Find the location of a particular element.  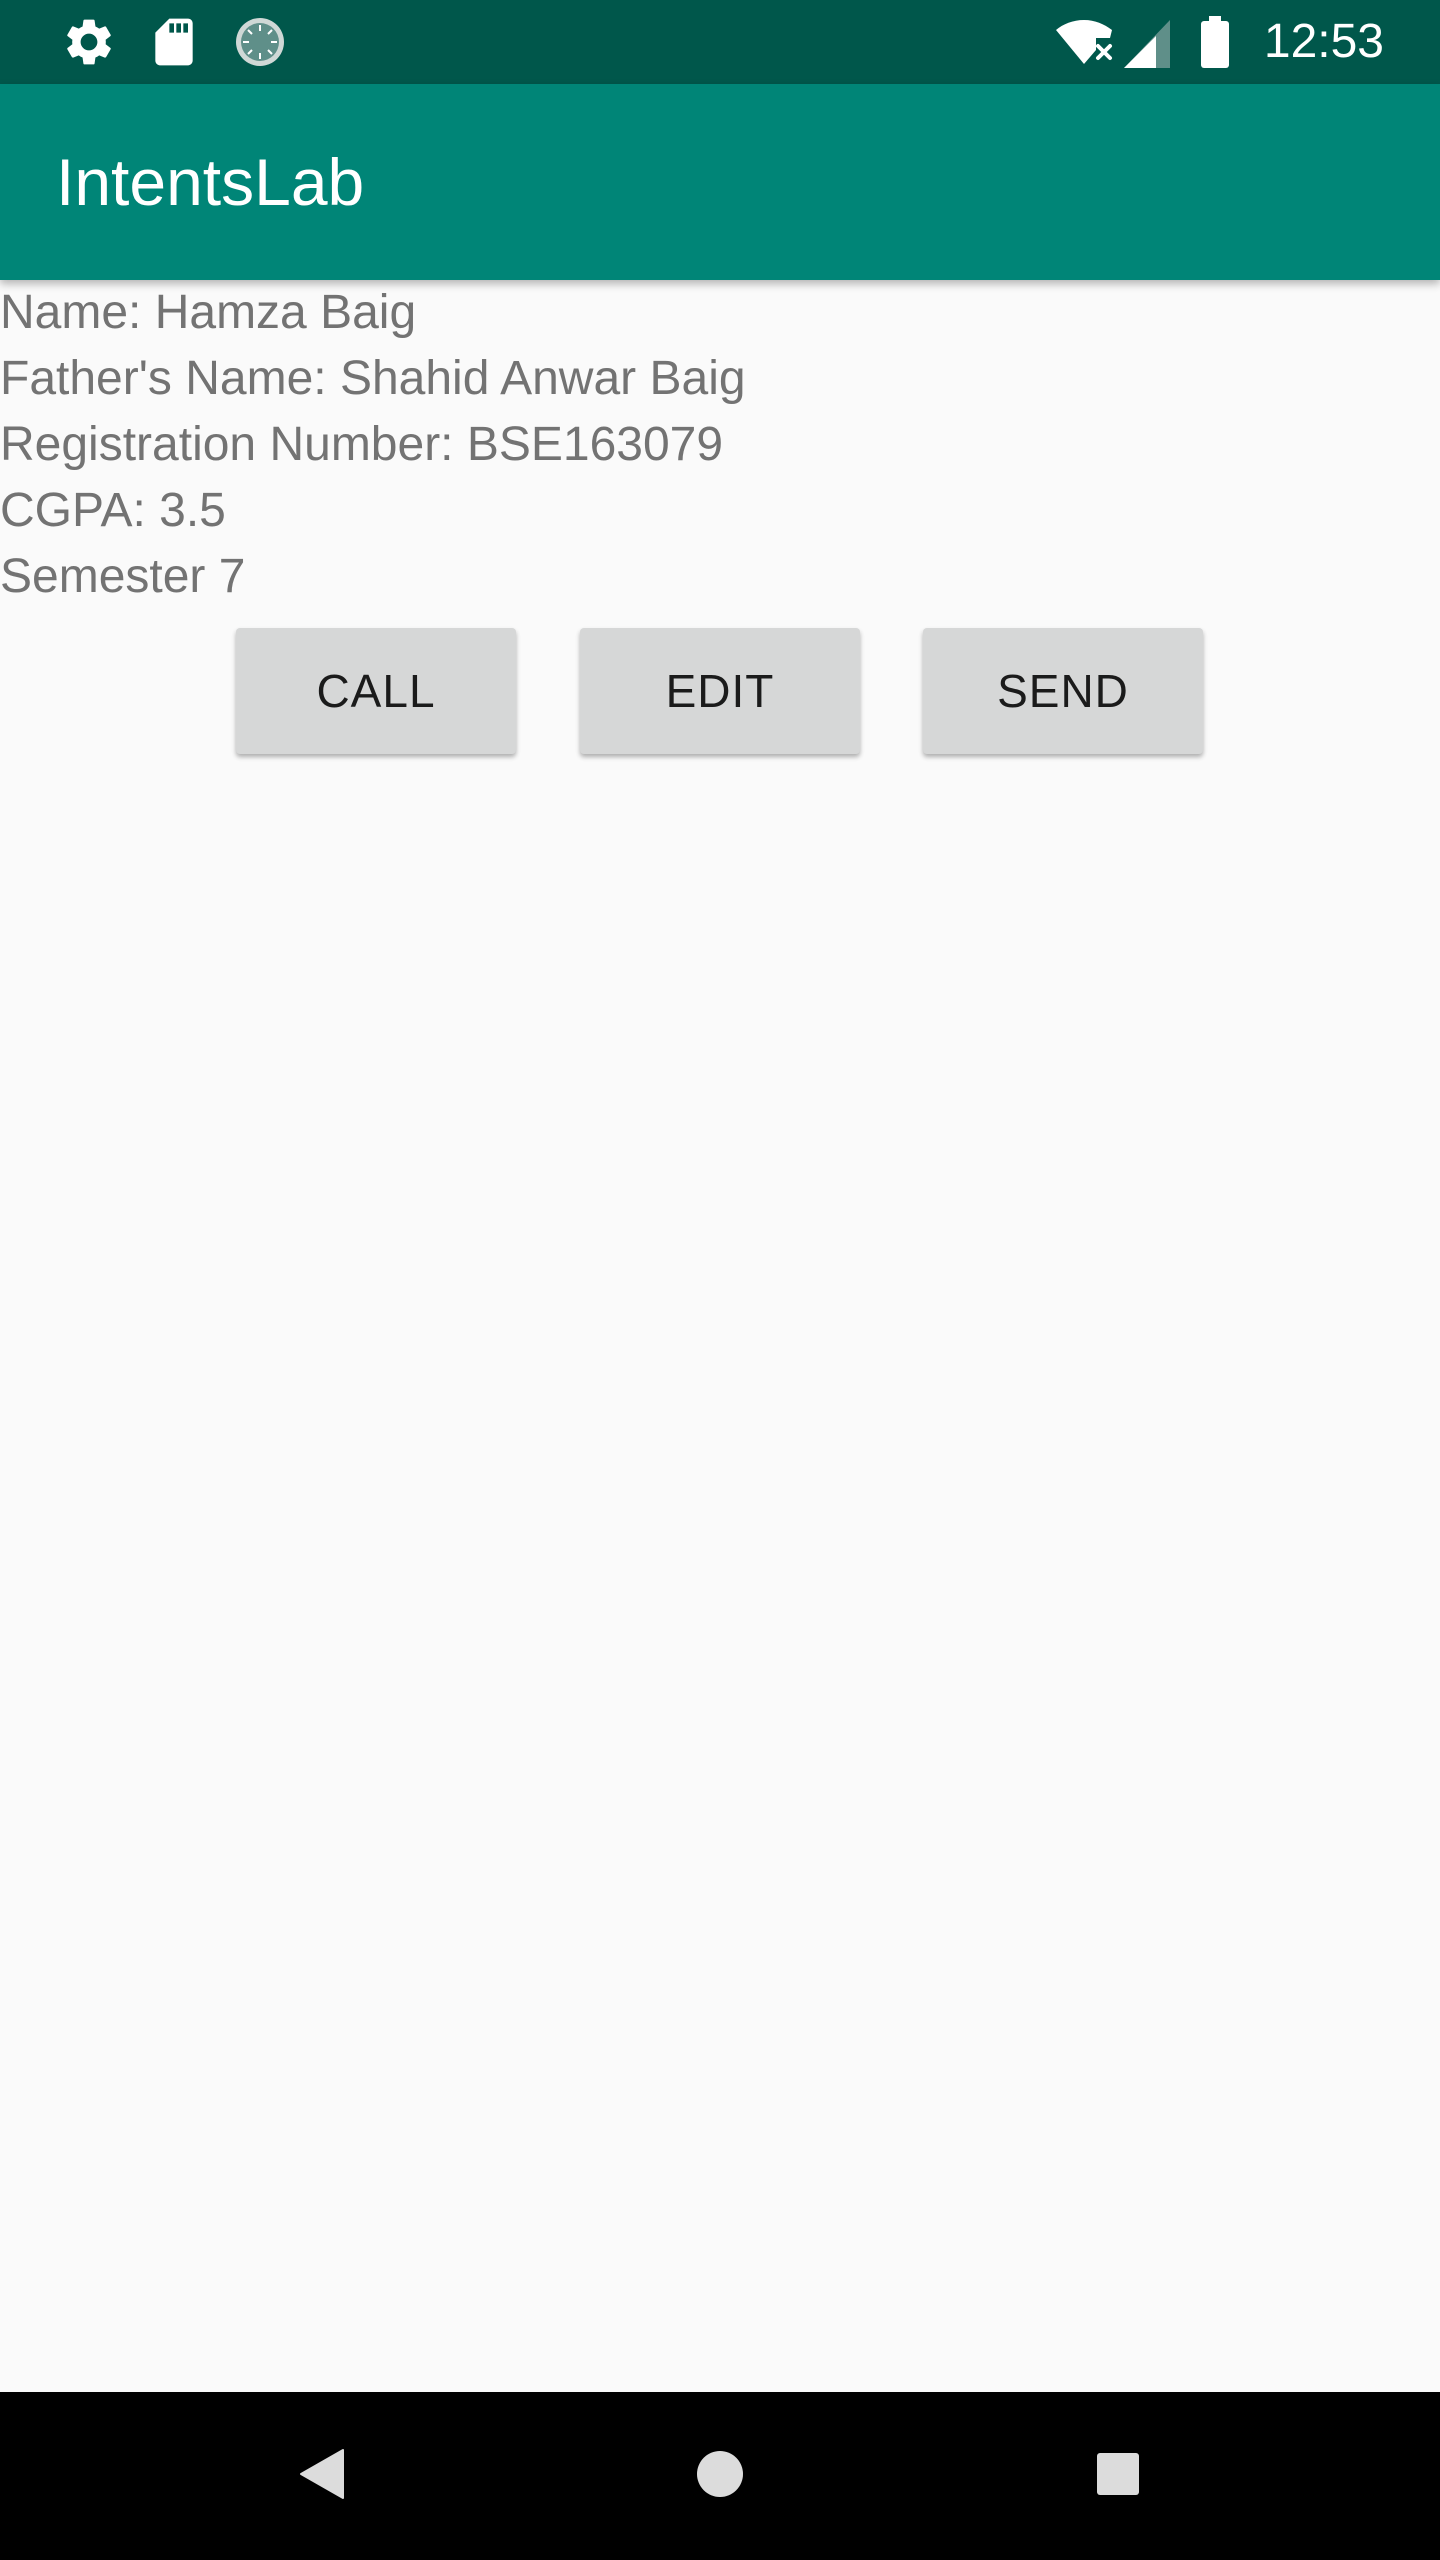

button-row: CALL EDIT SEND is located at coordinates (720, 693).